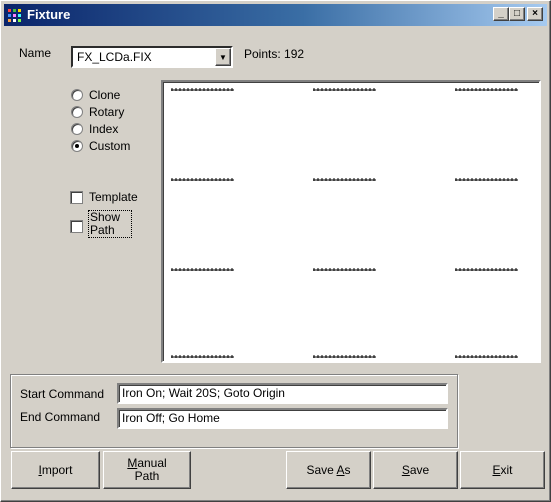 The width and height of the screenshot is (551, 502). Describe the element at coordinates (282, 393) in the screenshot. I see `start-command-input: Iron On; Wait 20S; Goto Origin` at that location.